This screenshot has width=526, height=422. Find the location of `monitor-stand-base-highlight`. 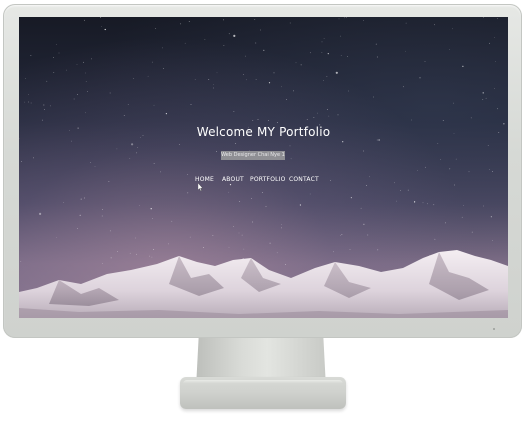

monitor-stand-base-highlight is located at coordinates (263, 382).